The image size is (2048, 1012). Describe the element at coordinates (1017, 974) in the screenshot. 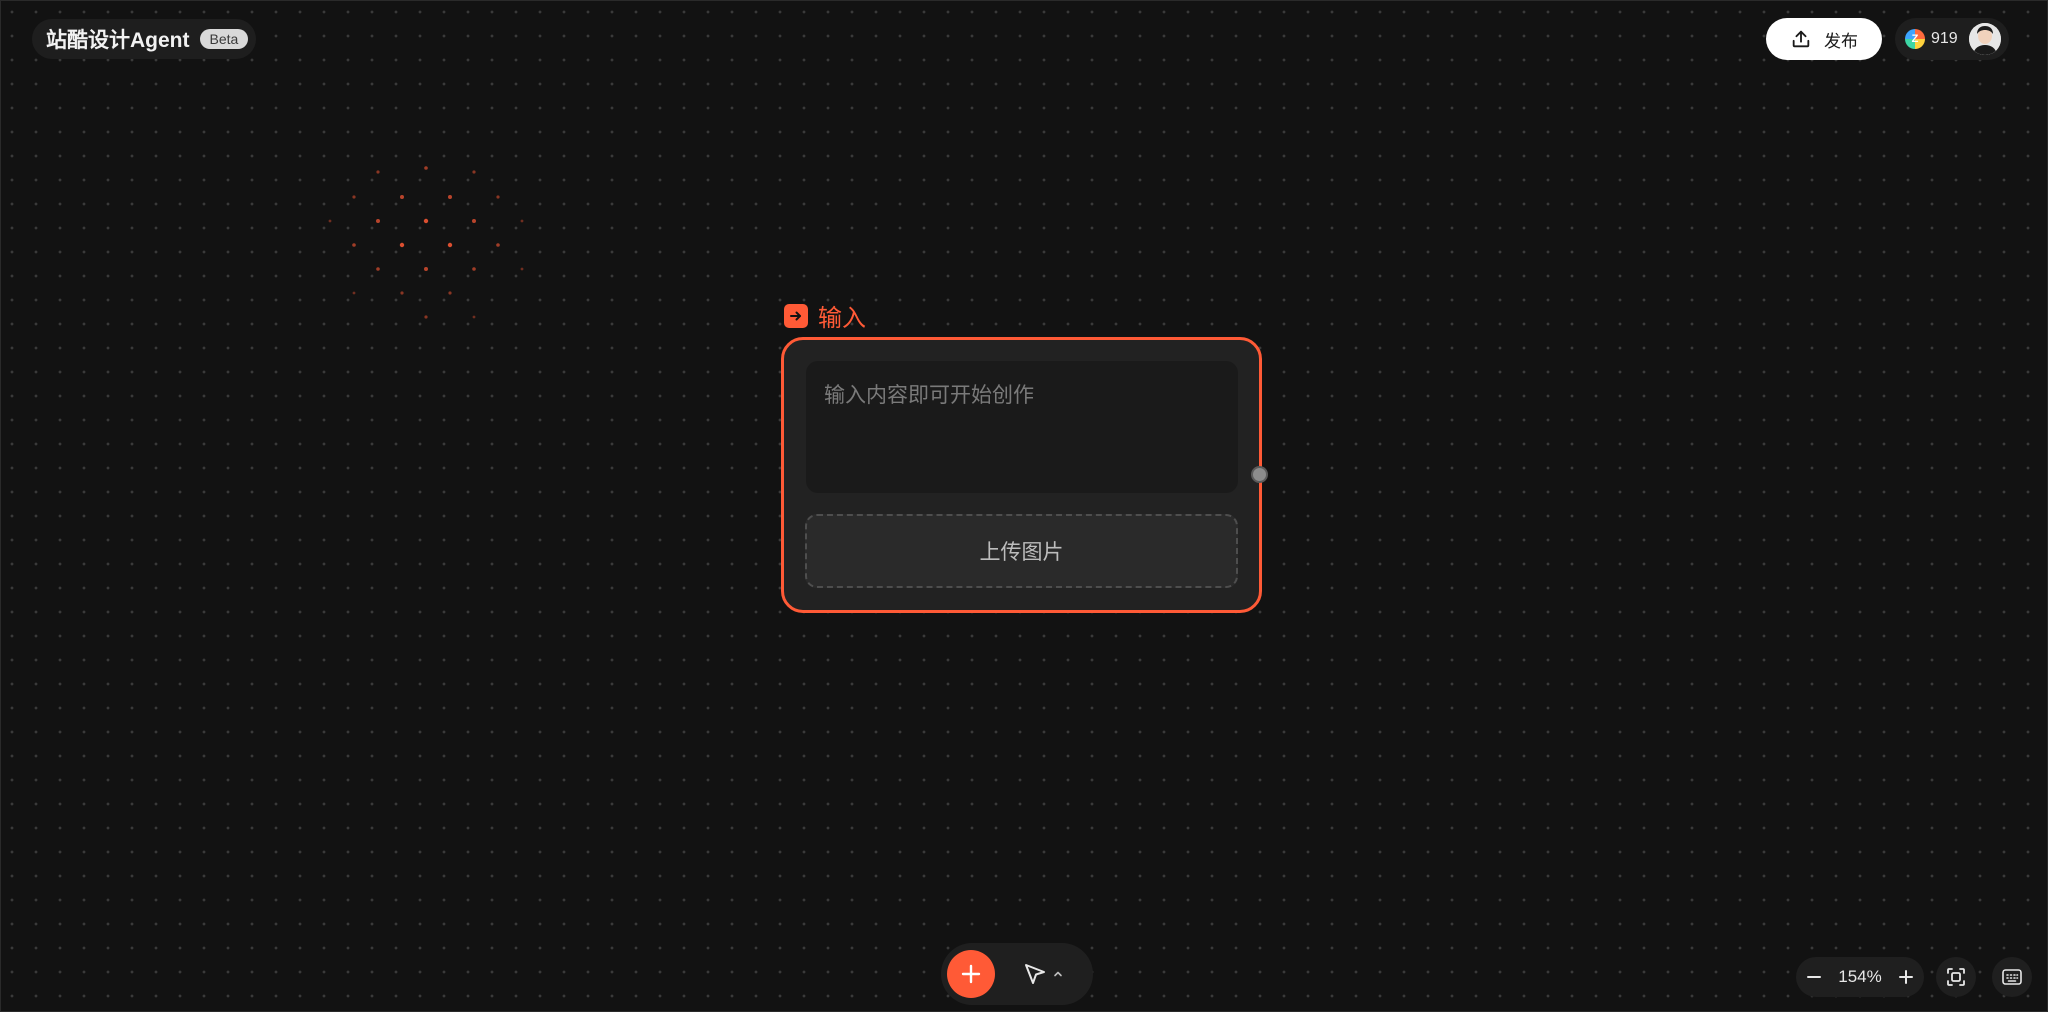

I see `bottom-toolbar` at that location.